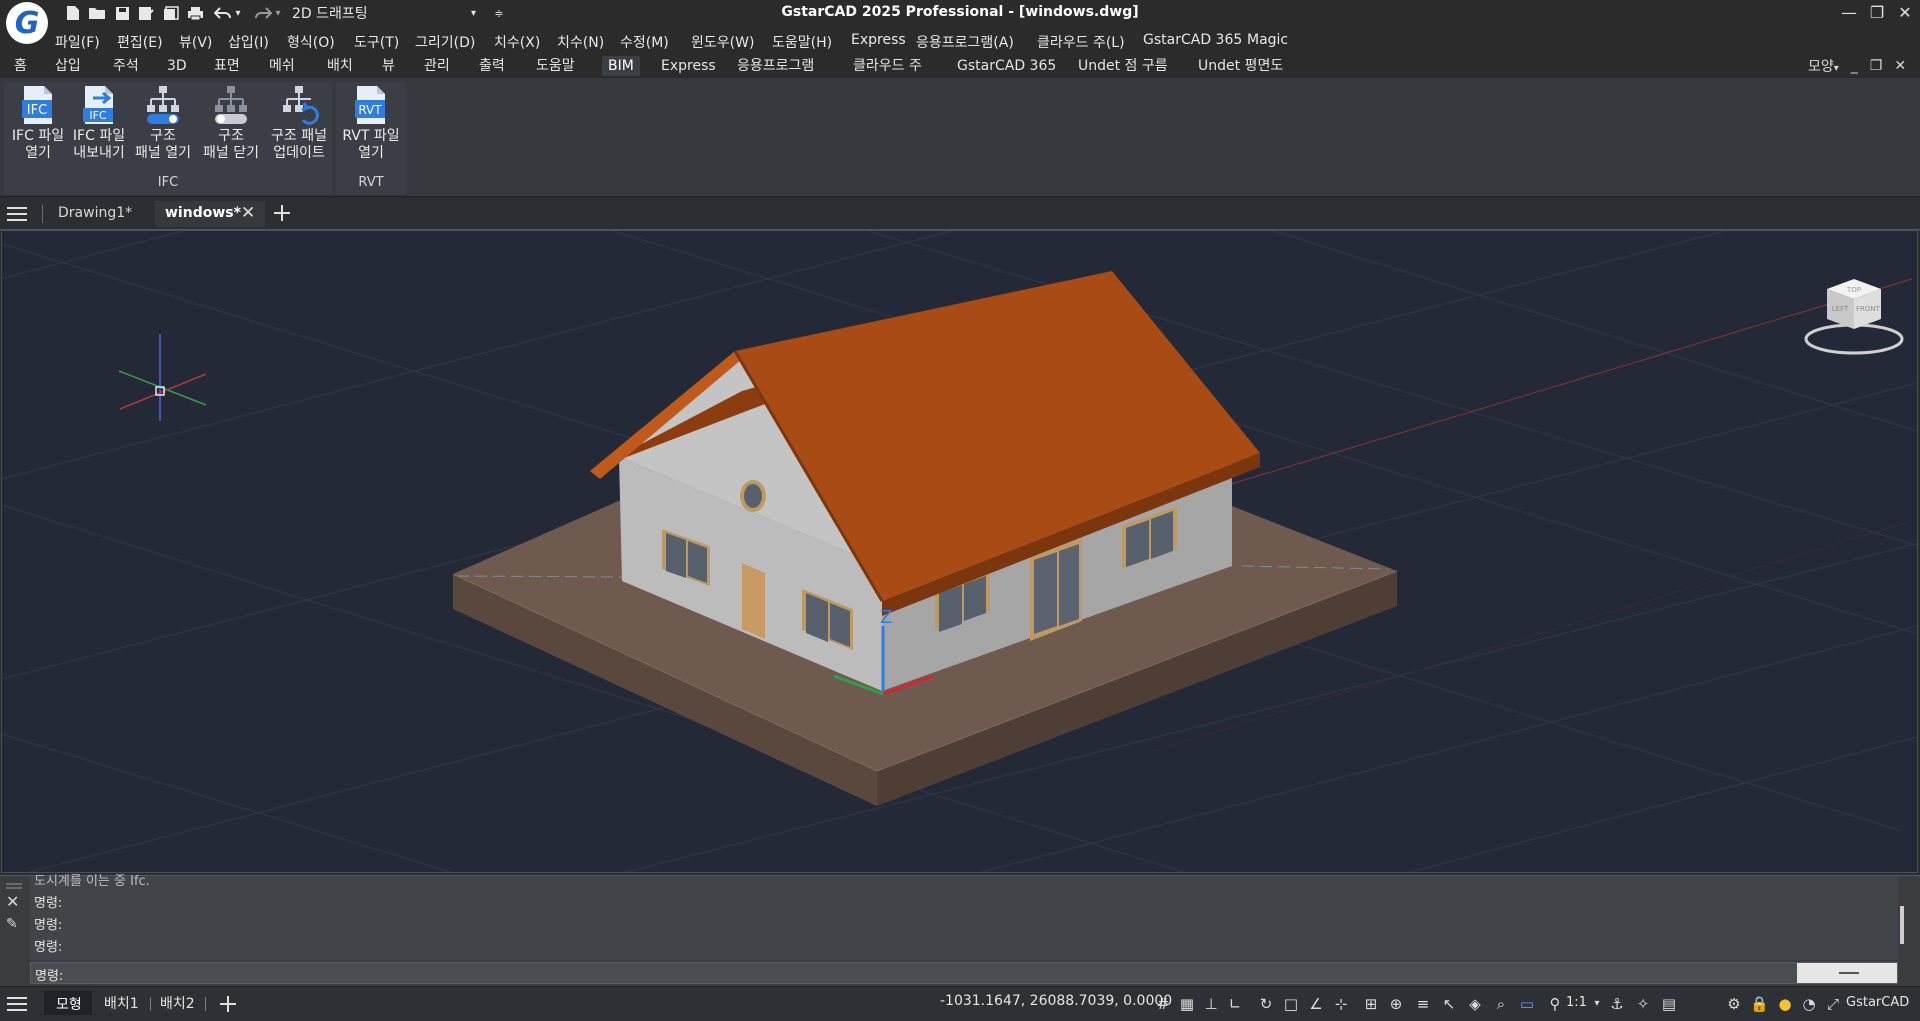 This screenshot has width=1920, height=1021. I want to click on isolate-objects-icon: ●, so click(1785, 1004).